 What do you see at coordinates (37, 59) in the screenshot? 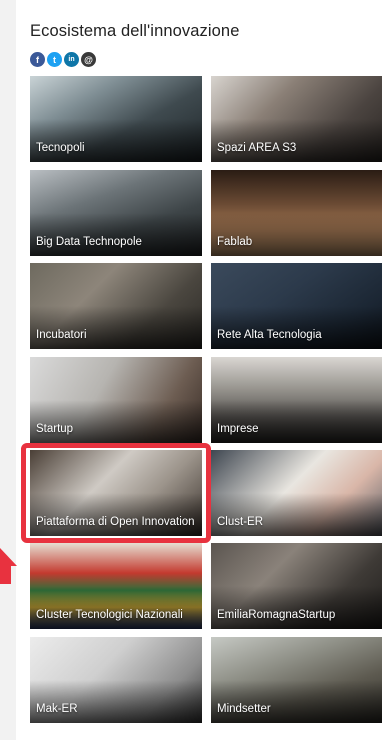
I see `facebook-icon: f` at bounding box center [37, 59].